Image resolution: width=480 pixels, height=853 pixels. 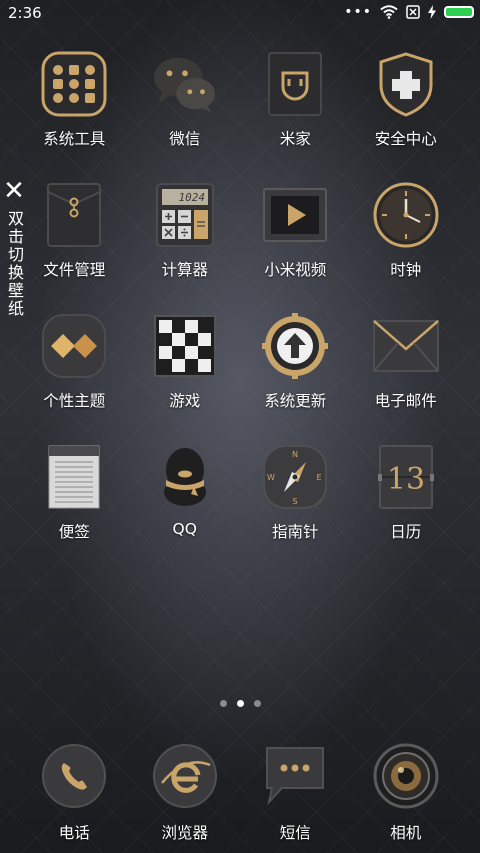 I want to click on calculator-icon: 1024, so click(x=185, y=215).